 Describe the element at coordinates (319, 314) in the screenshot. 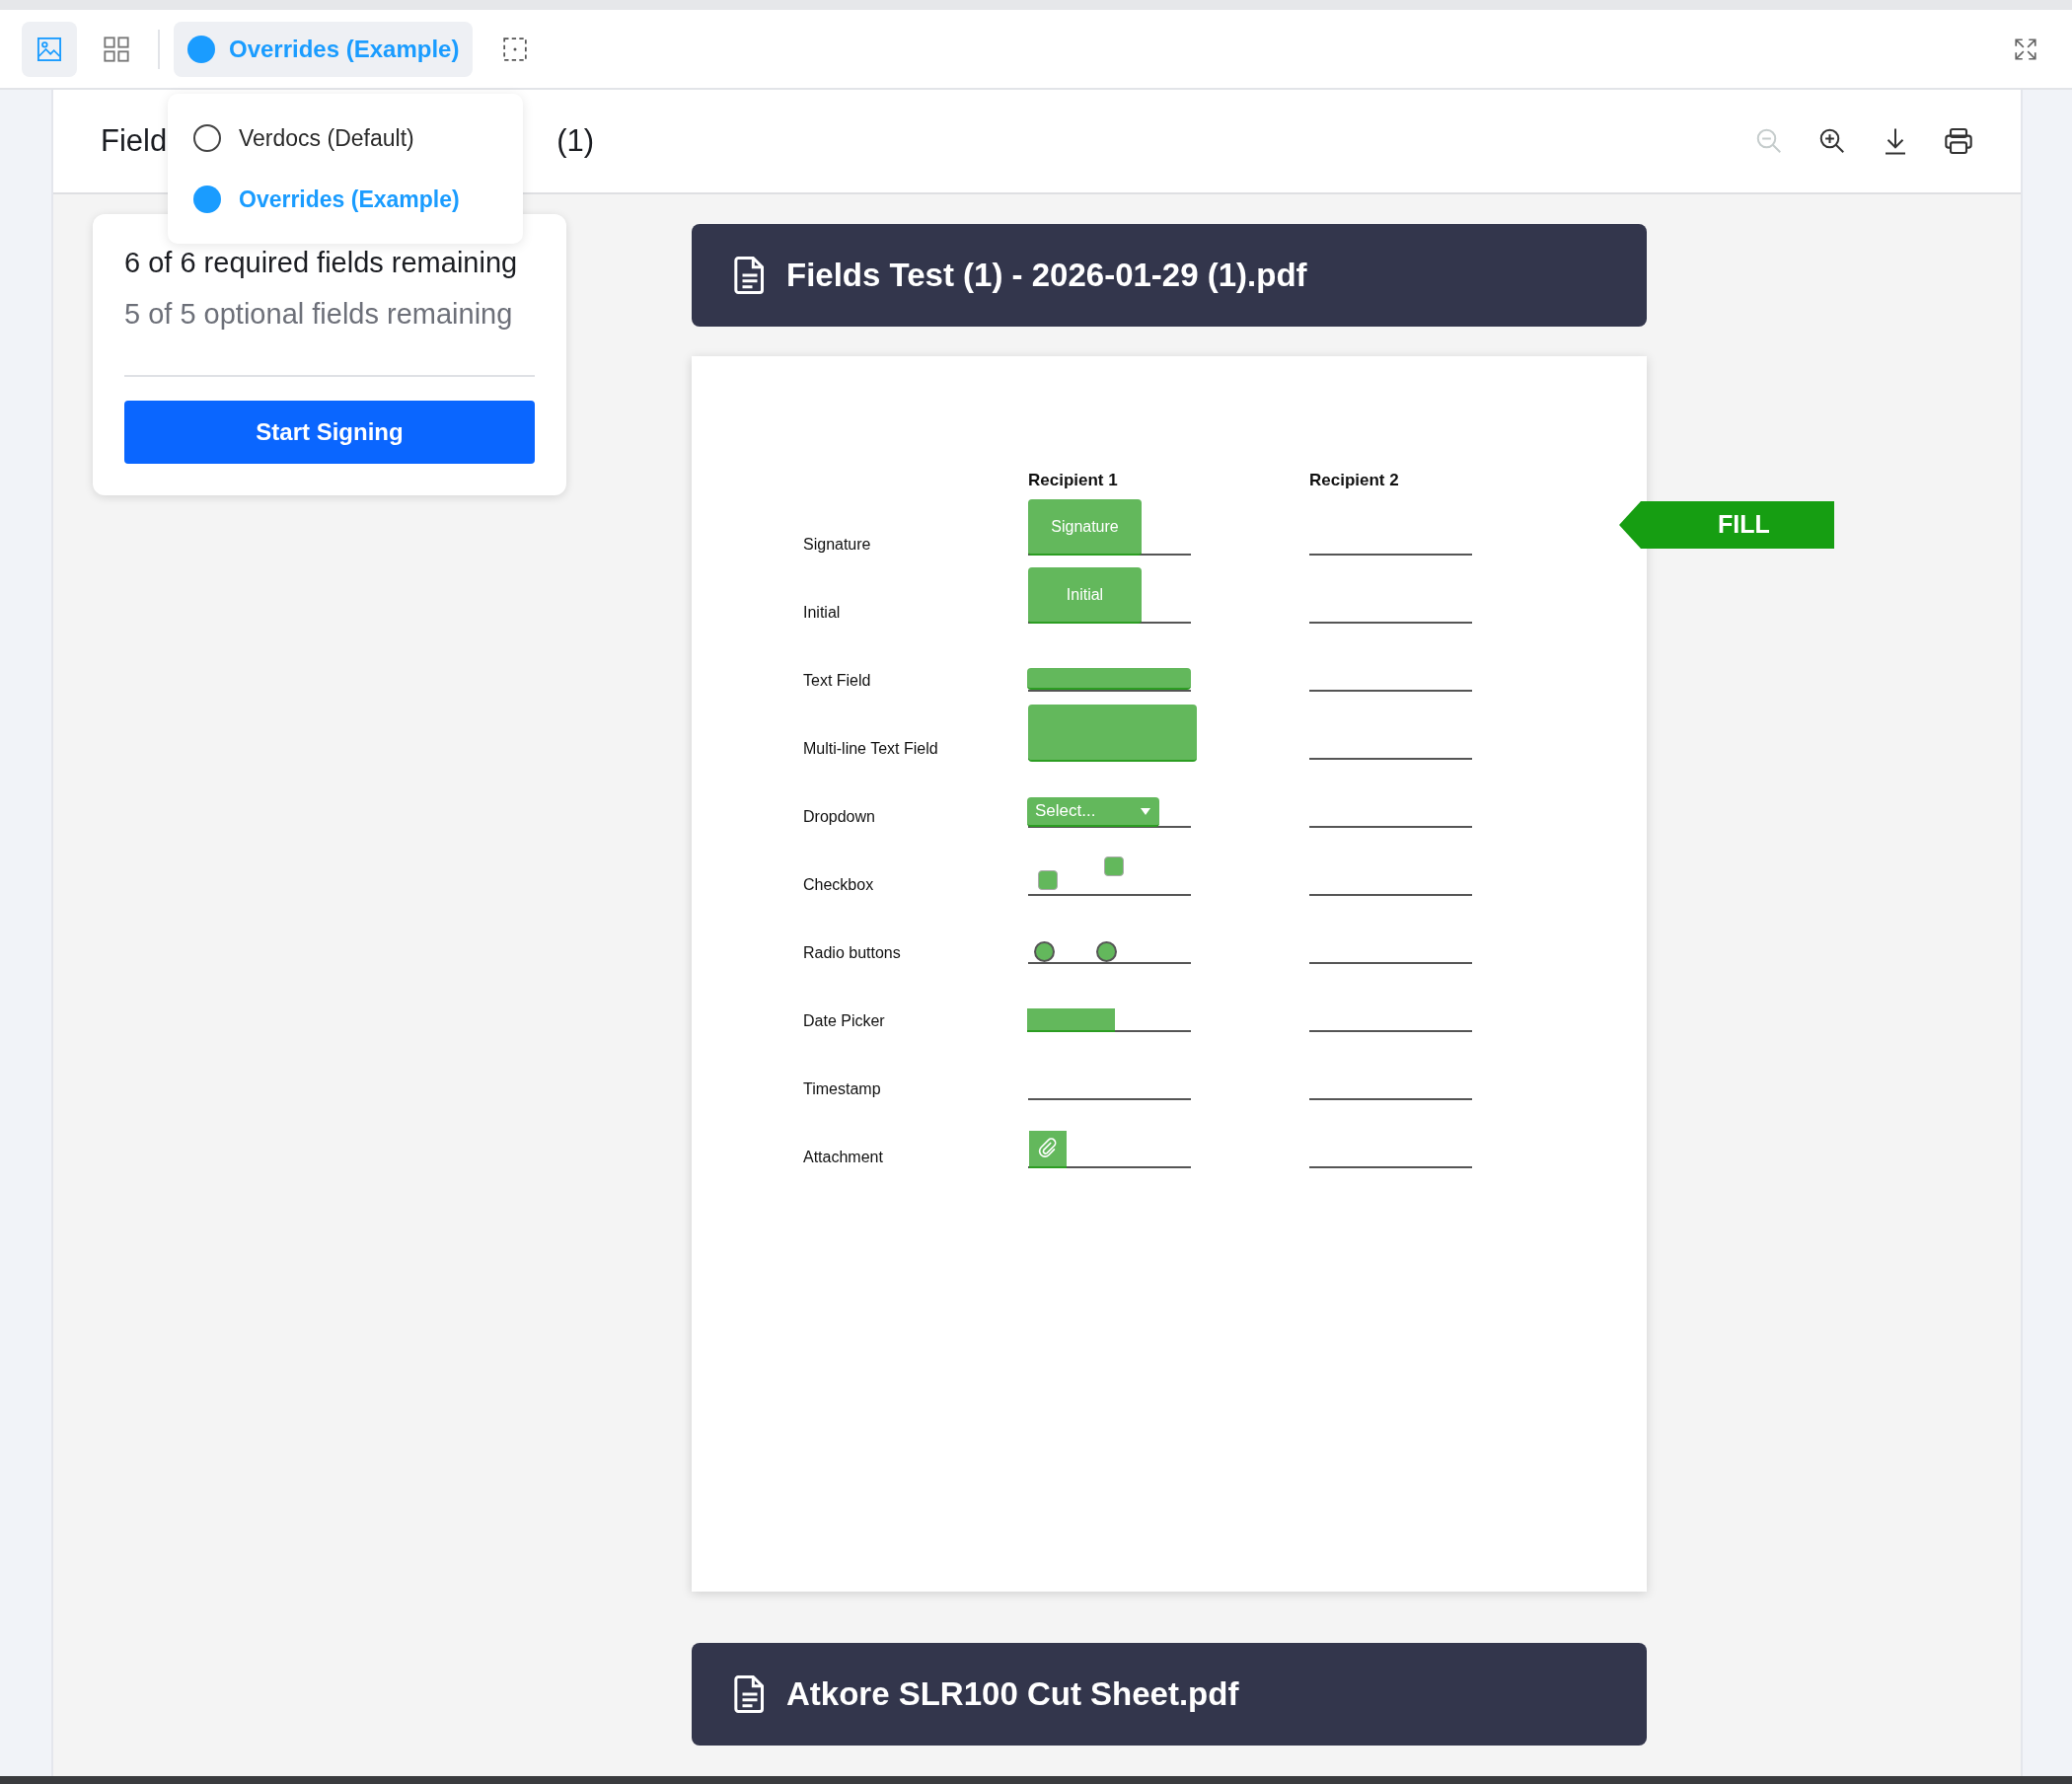

I see `optional-fields-count: 5 of 5 optional fields remaining` at that location.